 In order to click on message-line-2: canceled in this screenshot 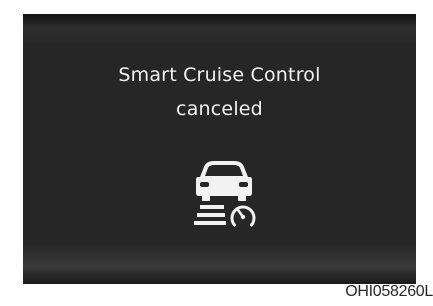, I will do `click(219, 109)`.